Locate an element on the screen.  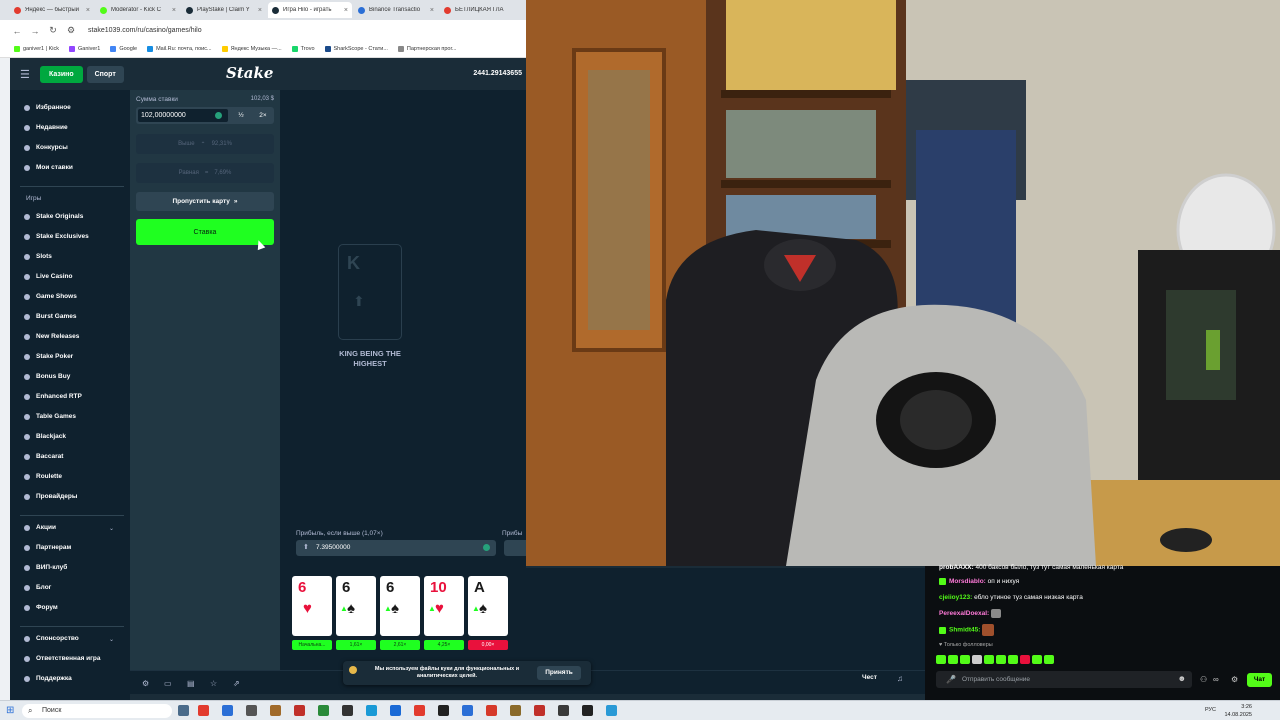
menu-icon: ☰ is located at coordinates (27, 74).